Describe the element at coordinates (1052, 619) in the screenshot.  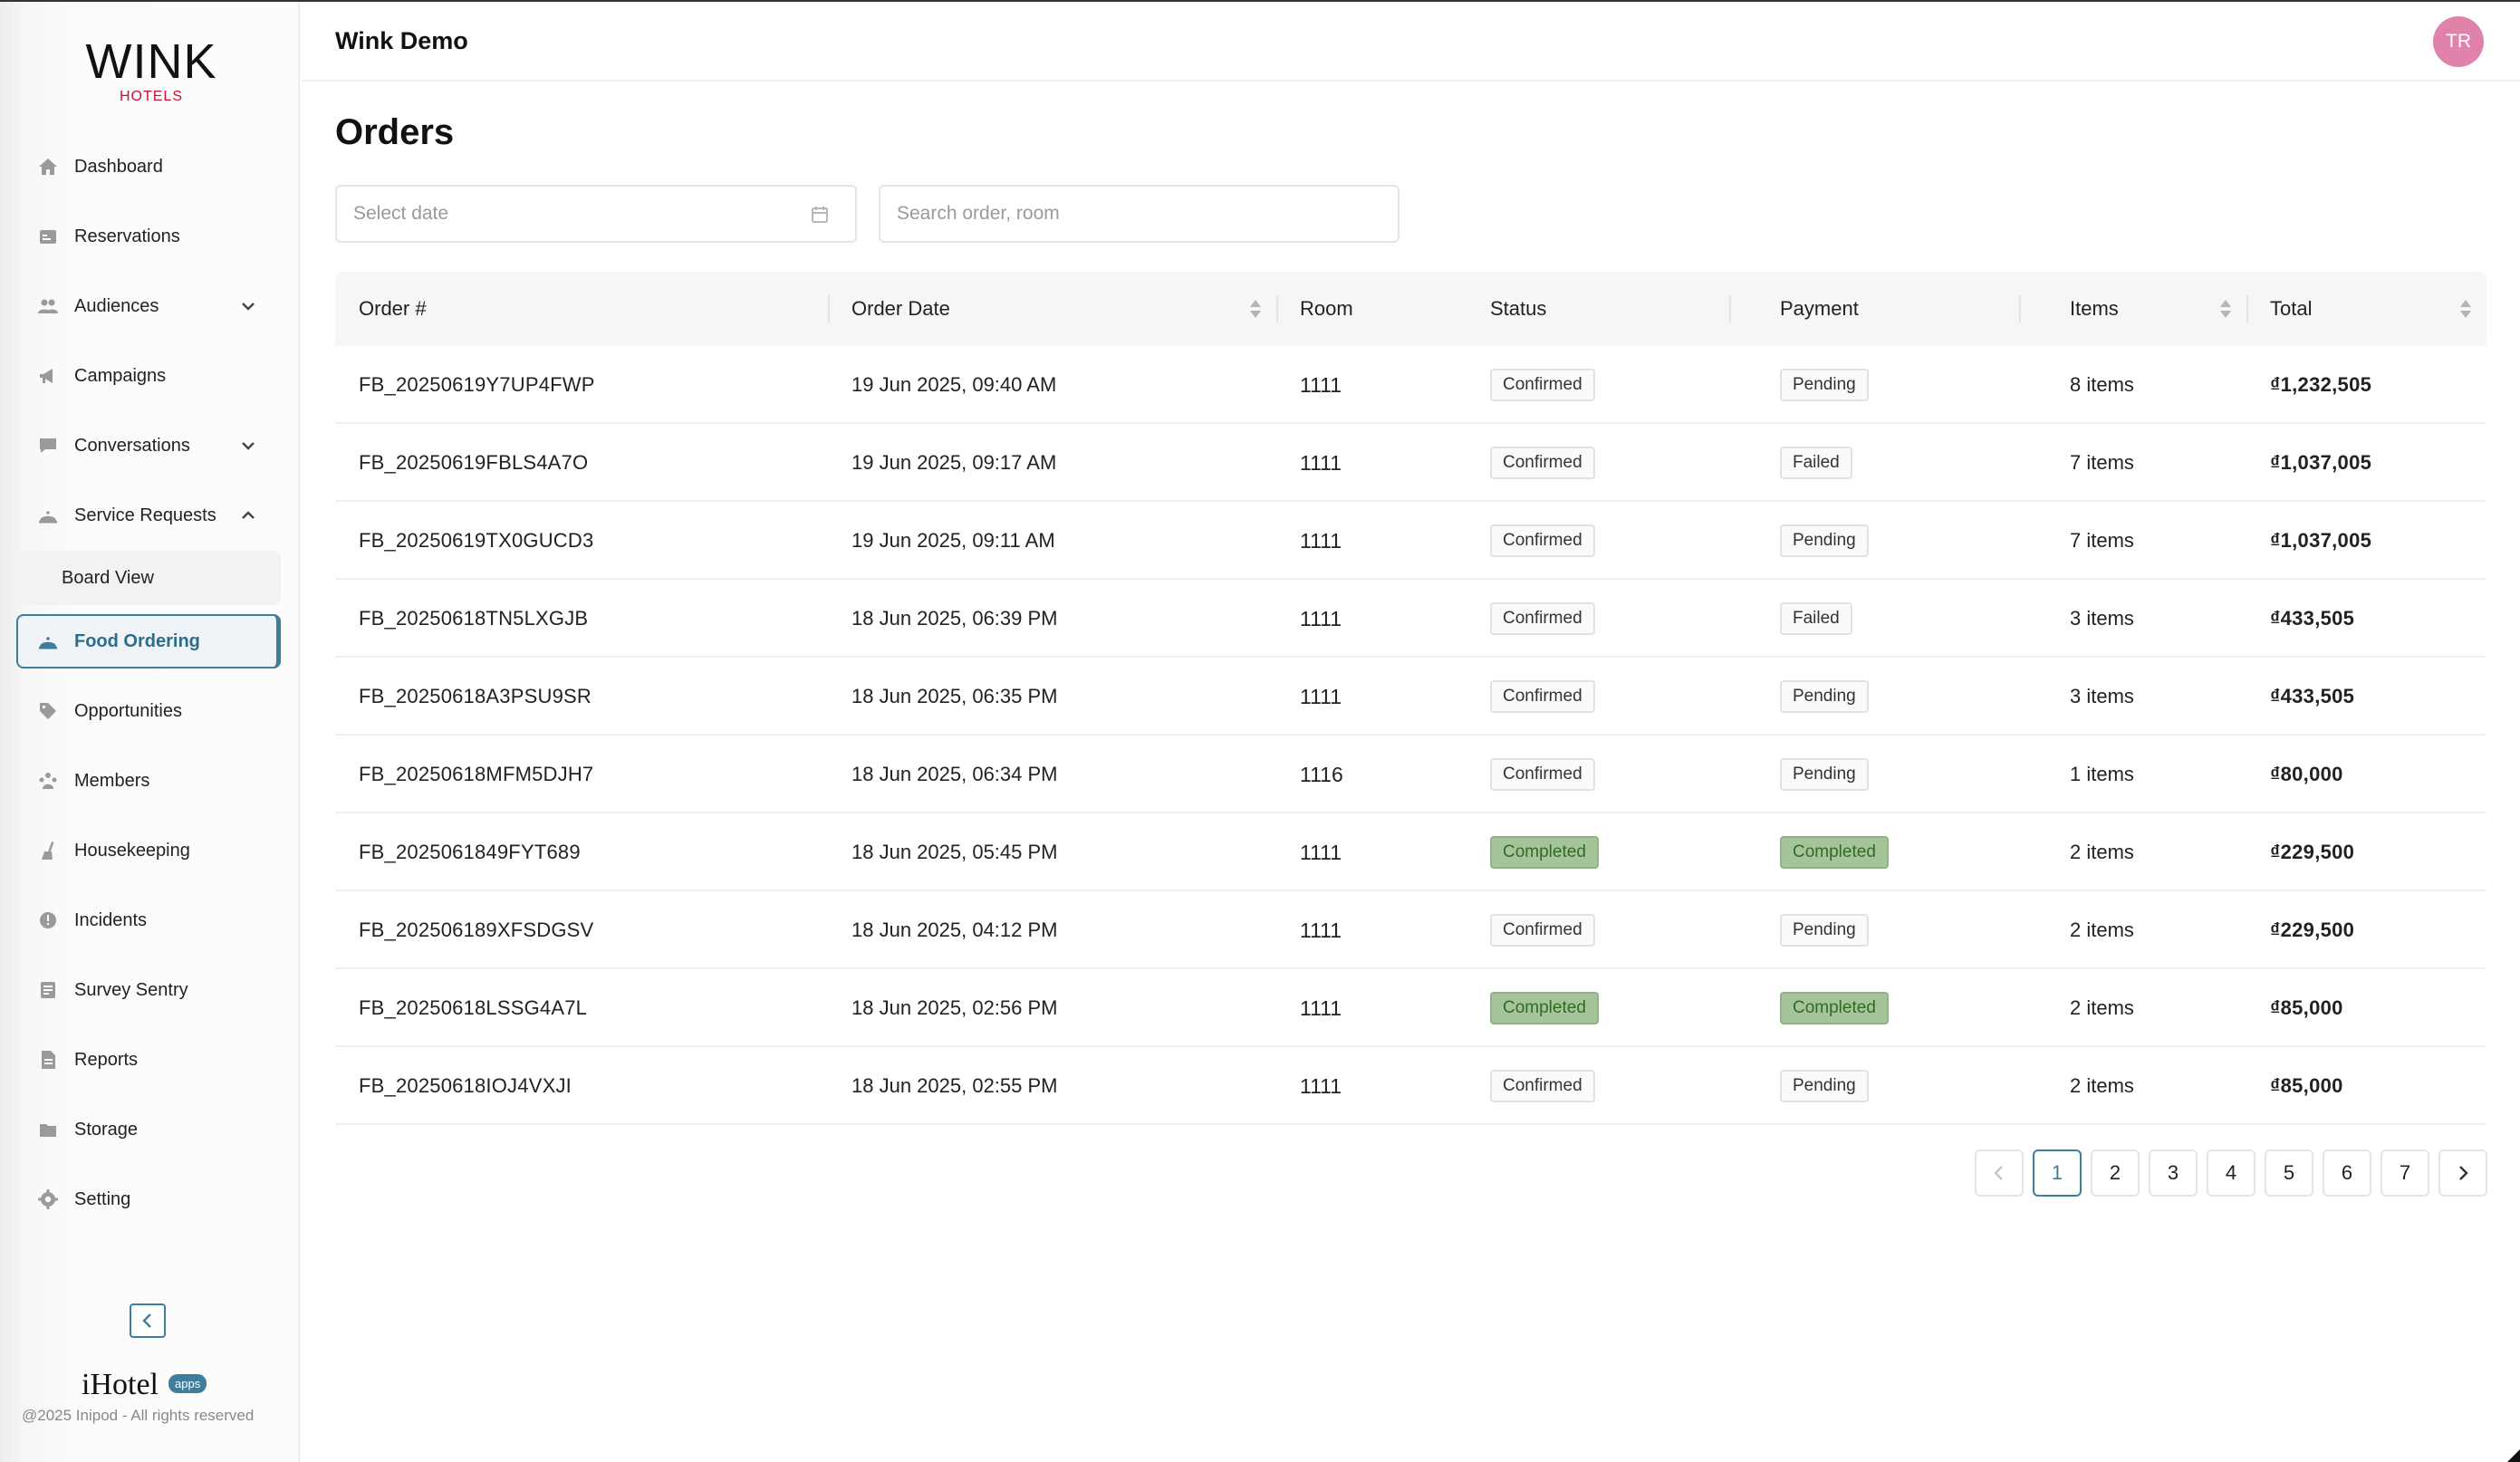
I see `cell-order-date: 18 Jun 2025, 06:39 PM` at that location.